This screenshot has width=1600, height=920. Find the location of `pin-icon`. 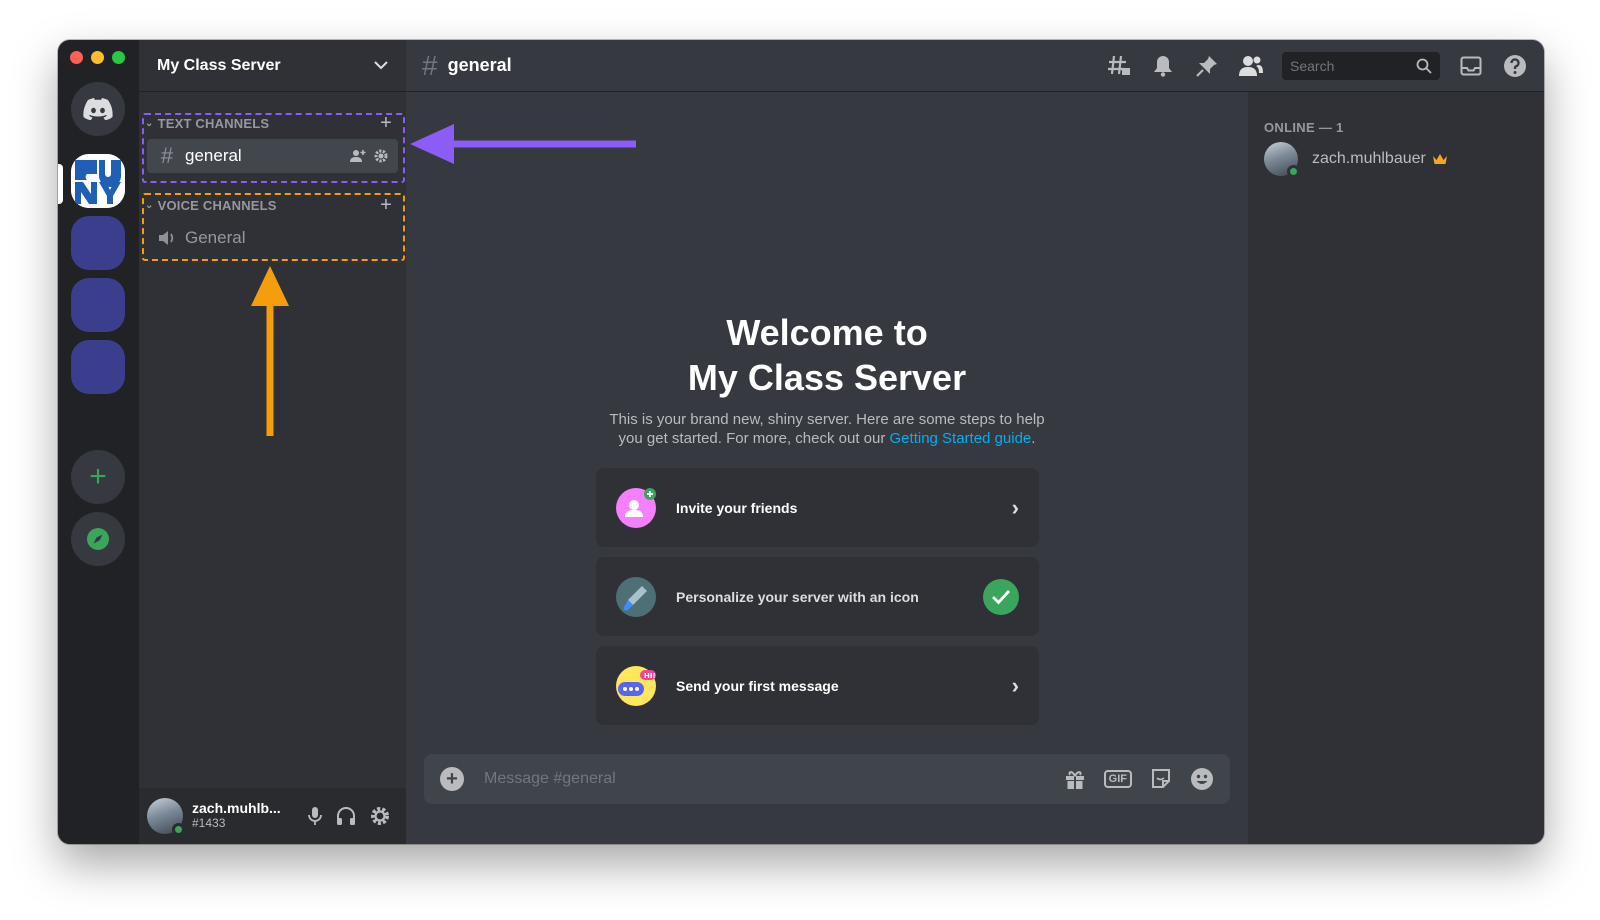

pin-icon is located at coordinates (1207, 66).